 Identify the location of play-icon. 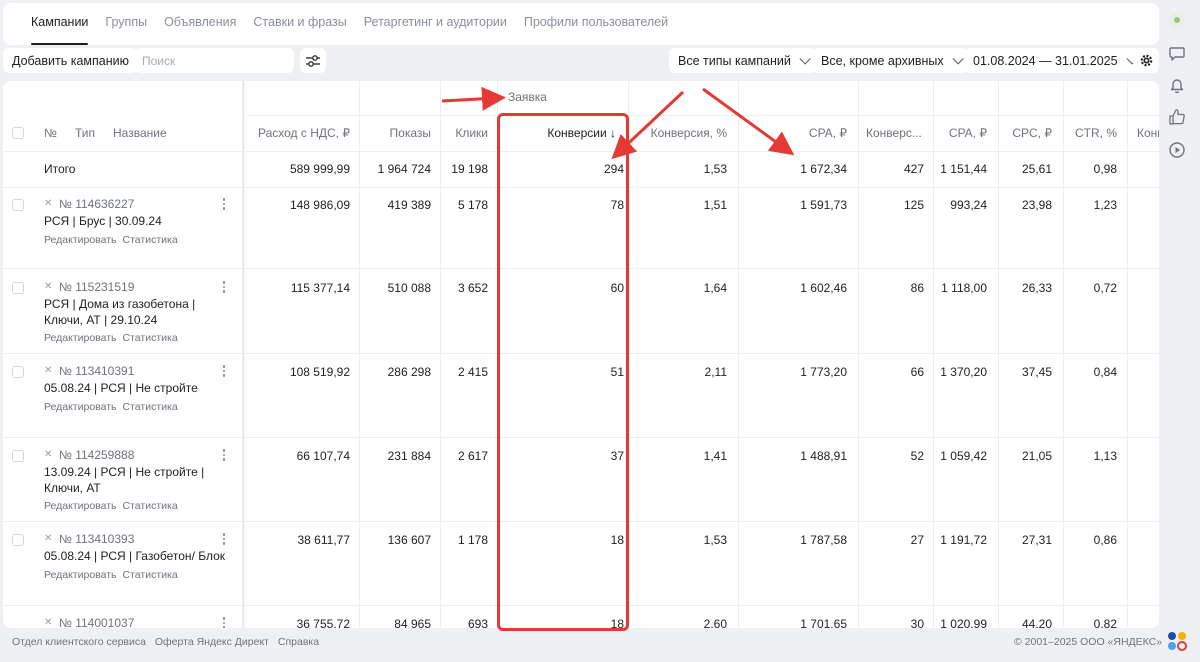
(1177, 150).